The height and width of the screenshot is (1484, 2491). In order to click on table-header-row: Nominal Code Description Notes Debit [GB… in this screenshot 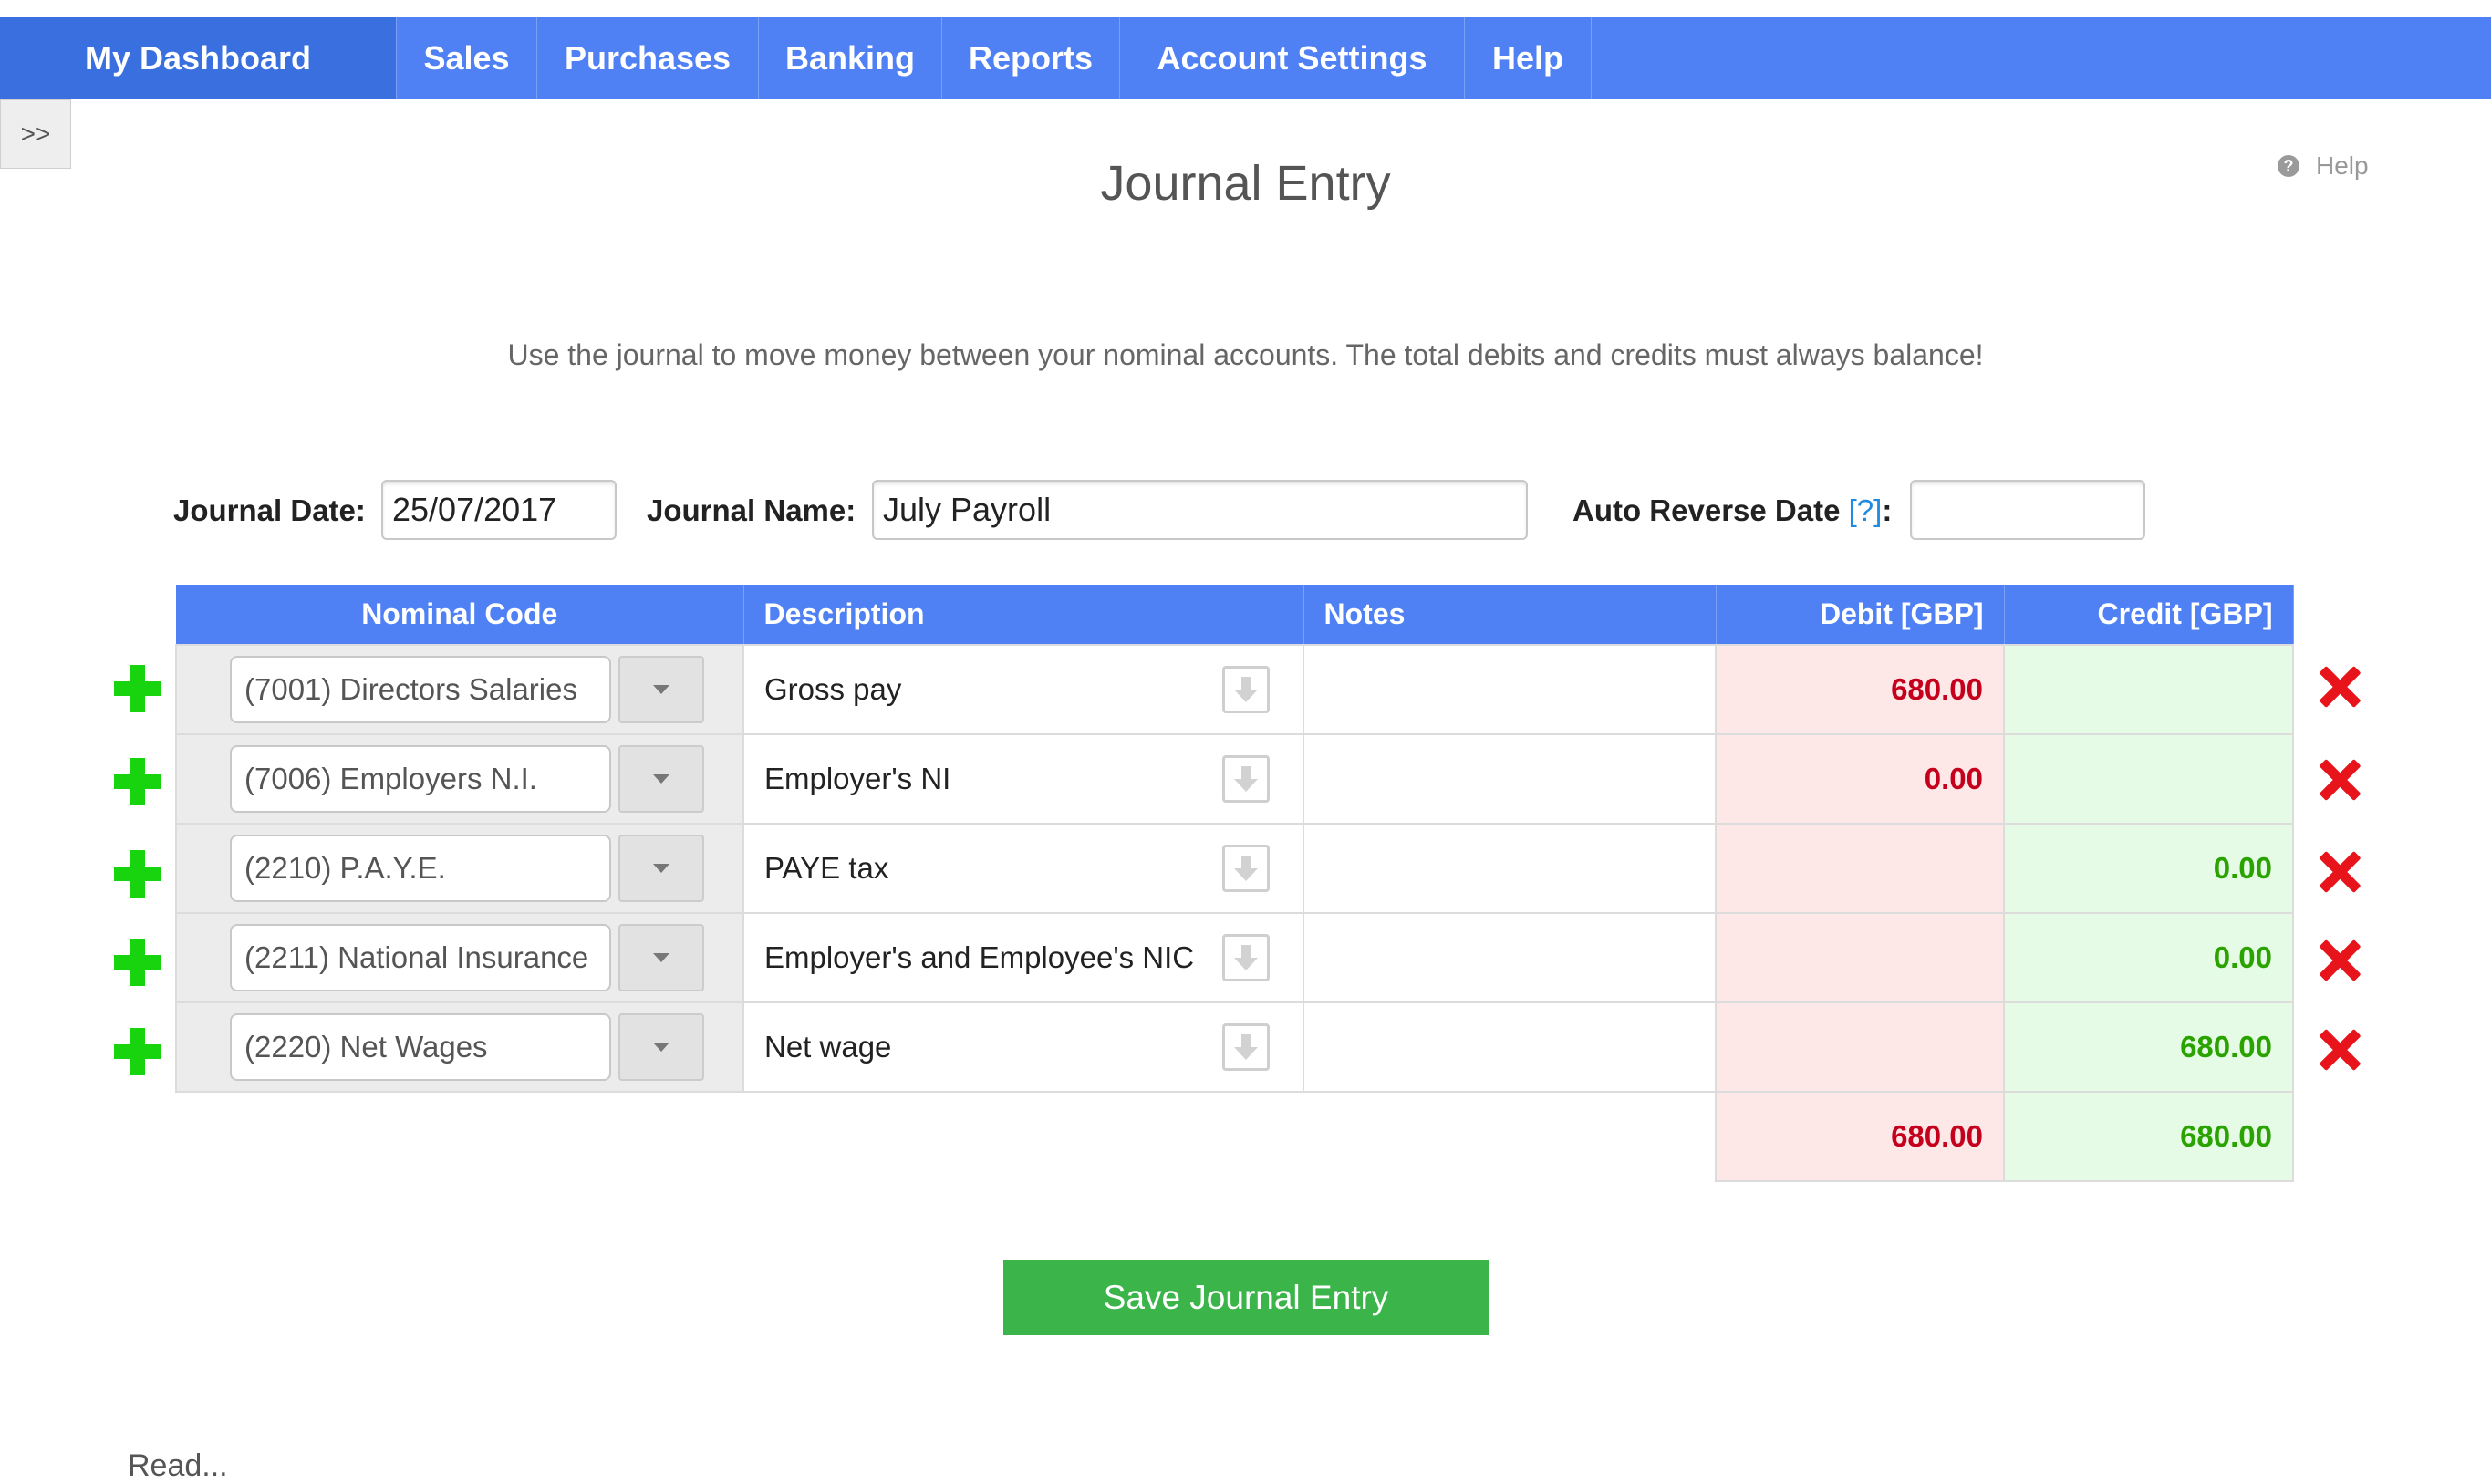, I will do `click(1235, 615)`.